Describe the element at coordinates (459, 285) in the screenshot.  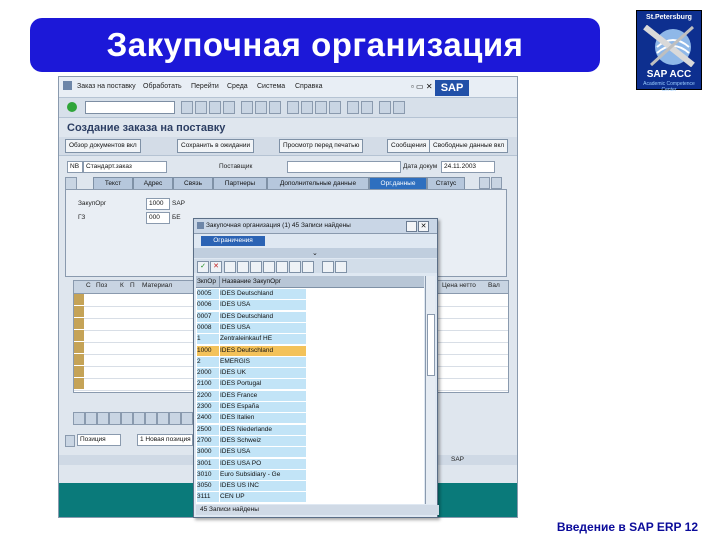
I see `col-net-price: Цена нетто` at that location.